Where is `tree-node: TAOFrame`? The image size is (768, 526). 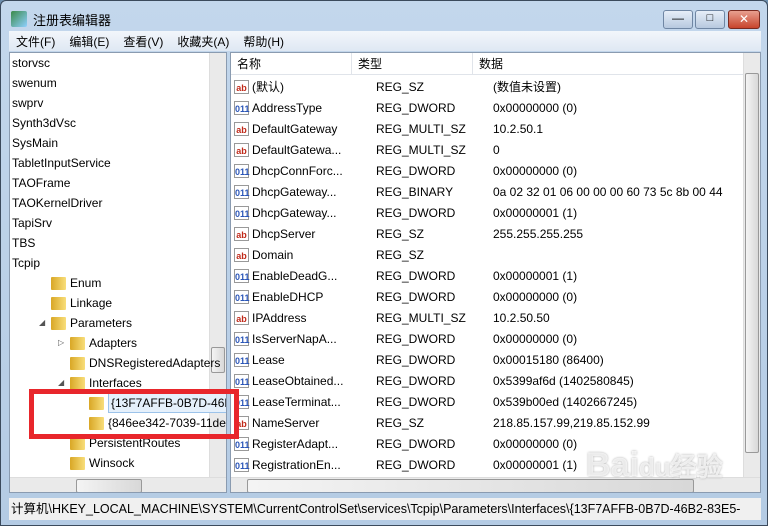
tree-node: TAOFrame is located at coordinates (41, 183).